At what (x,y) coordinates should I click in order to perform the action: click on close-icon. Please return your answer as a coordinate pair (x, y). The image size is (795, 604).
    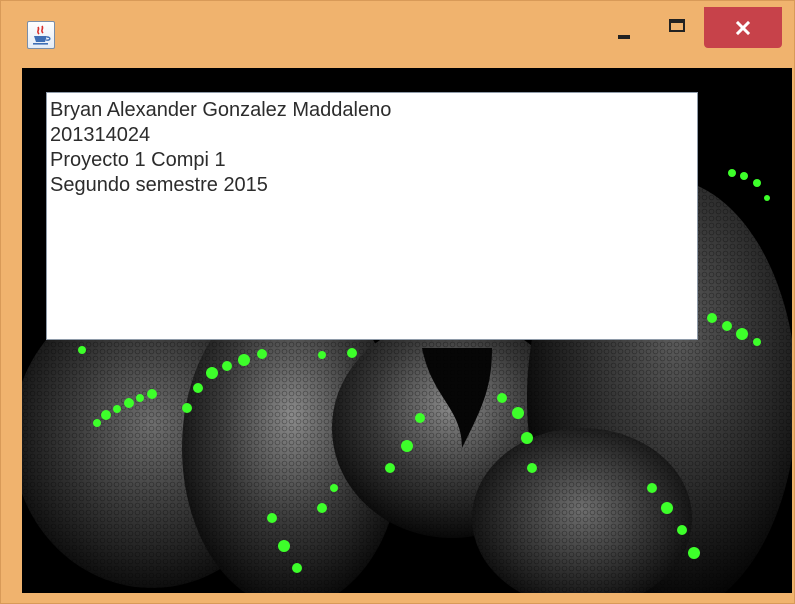
    Looking at the image, I should click on (743, 27).